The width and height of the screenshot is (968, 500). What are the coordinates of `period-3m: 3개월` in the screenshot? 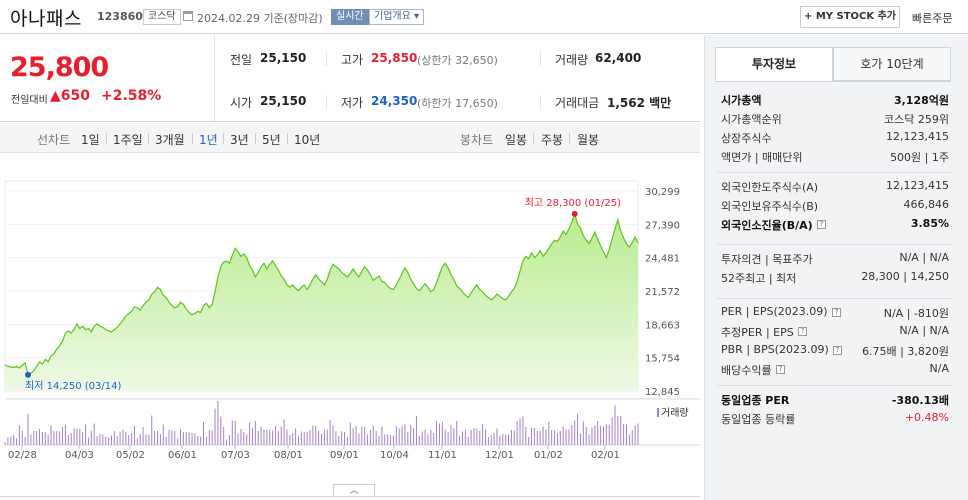 It's located at (170, 139).